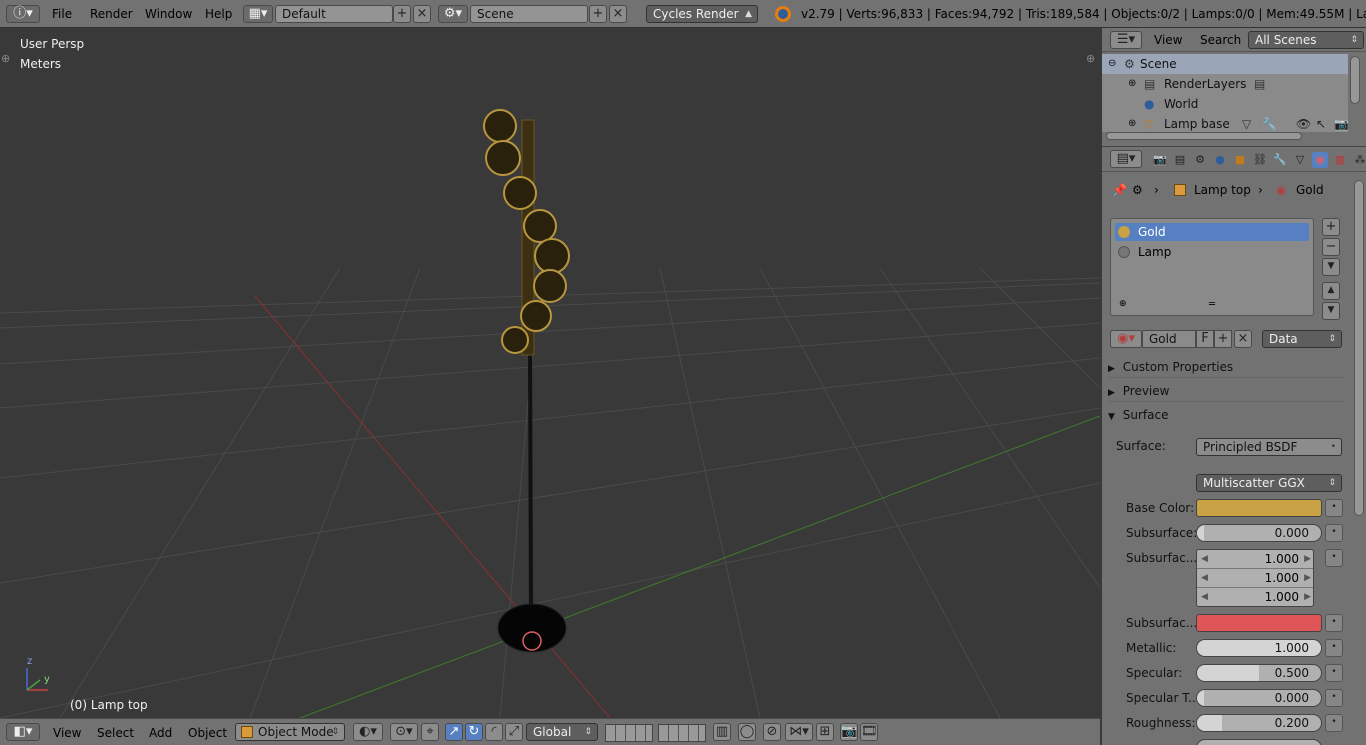  I want to click on lamp-model, so click(526, 381).